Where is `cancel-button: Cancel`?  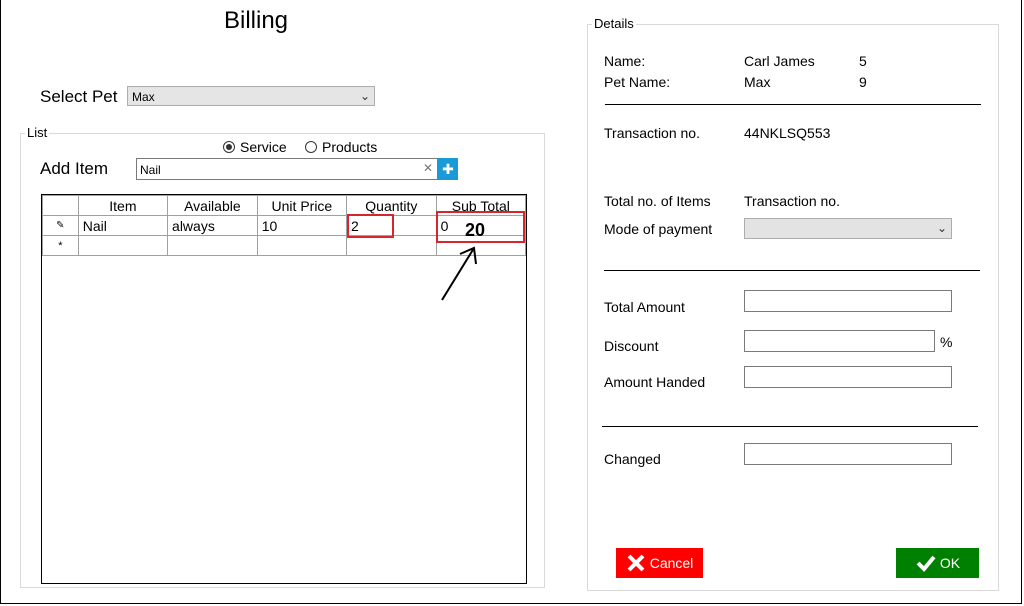
cancel-button: Cancel is located at coordinates (659, 563).